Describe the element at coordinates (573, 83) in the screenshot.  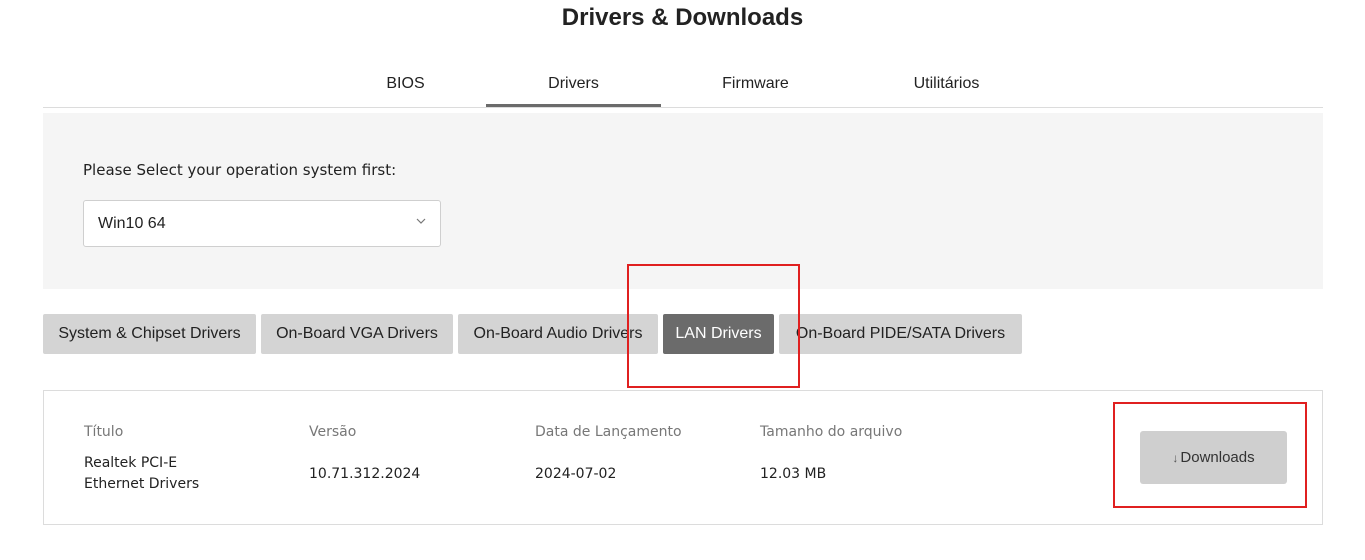
I see `tab-drivers: Drivers` at that location.